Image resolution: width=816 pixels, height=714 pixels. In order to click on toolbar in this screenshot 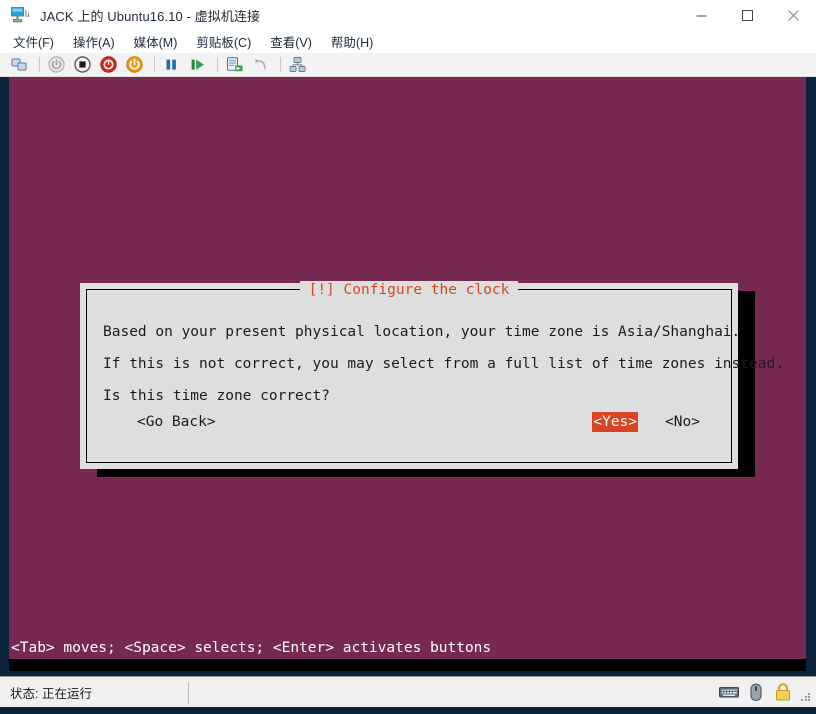, I will do `click(408, 65)`.